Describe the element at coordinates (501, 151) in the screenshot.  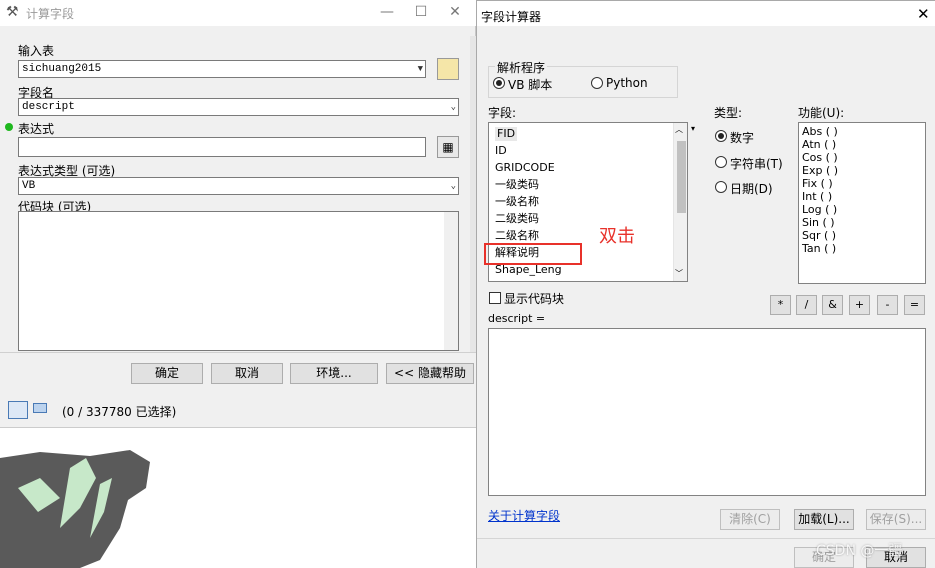
I see `field-item-id: ID` at that location.